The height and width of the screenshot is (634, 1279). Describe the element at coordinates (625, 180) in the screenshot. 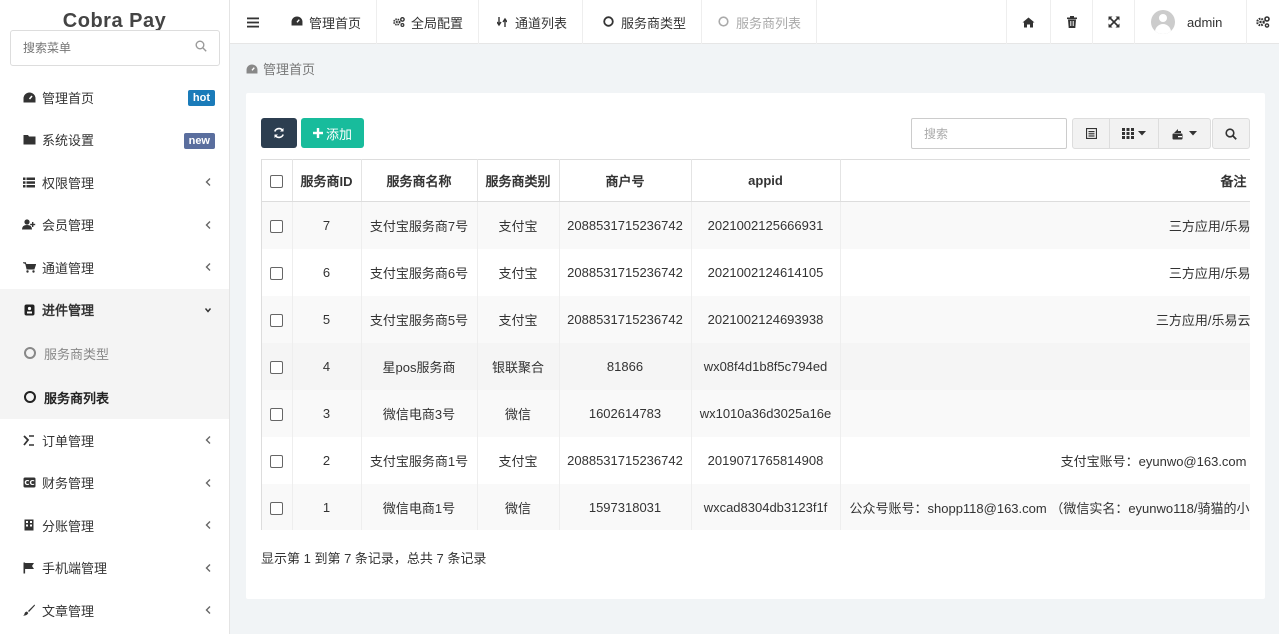

I see `column-header: 商户号` at that location.